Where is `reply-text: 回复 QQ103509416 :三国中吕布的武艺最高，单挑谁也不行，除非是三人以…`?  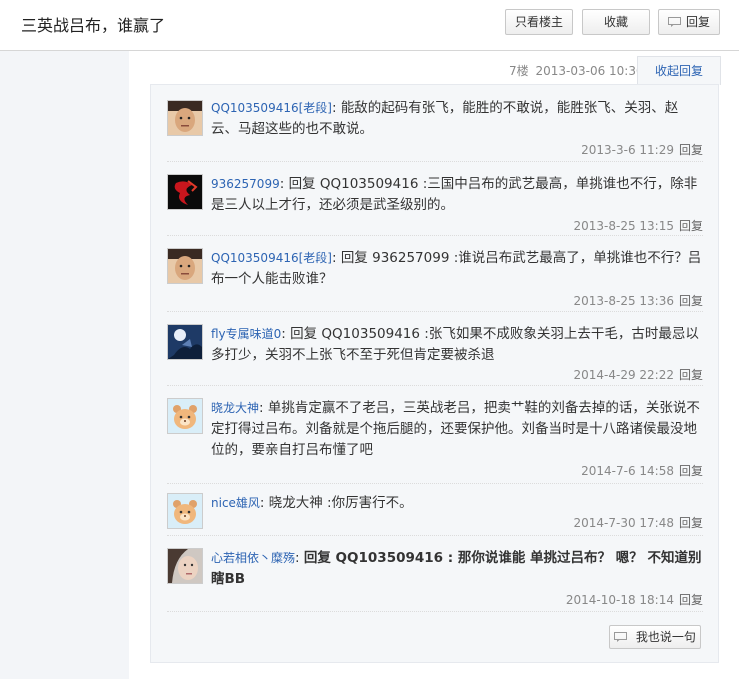 reply-text: 回复 QQ103509416 :三国中吕布的武艺最高，单挑谁也不行，除非是三人以… is located at coordinates (454, 194).